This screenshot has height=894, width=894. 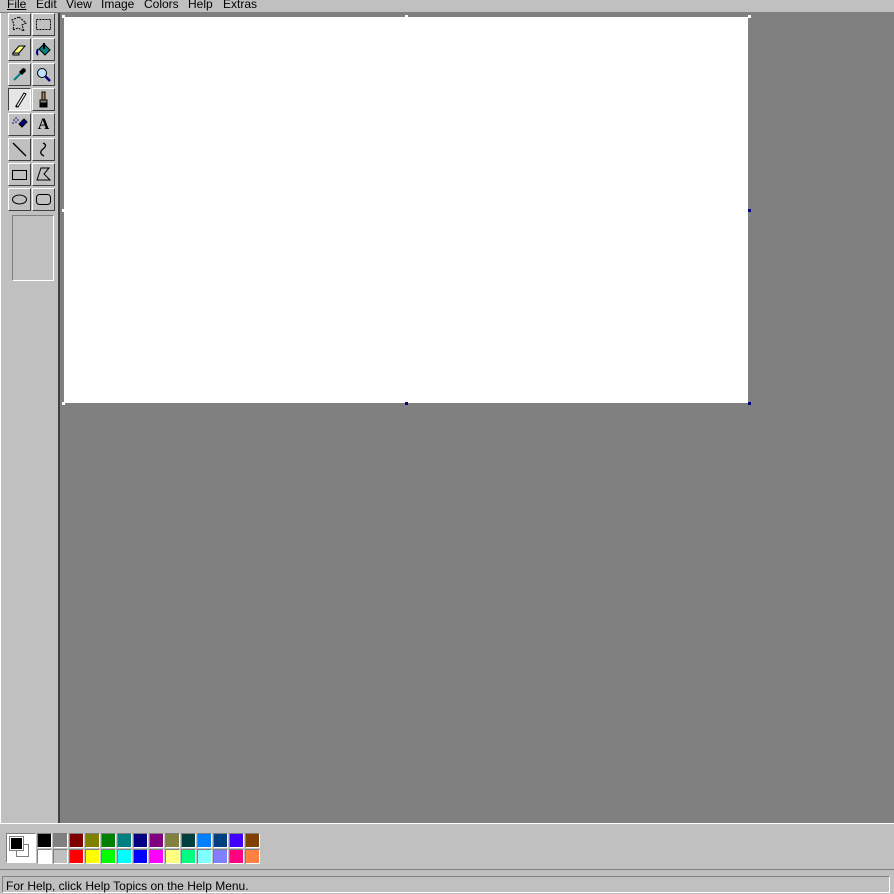 What do you see at coordinates (16, 843) in the screenshot?
I see `foreground-color-swatch` at bounding box center [16, 843].